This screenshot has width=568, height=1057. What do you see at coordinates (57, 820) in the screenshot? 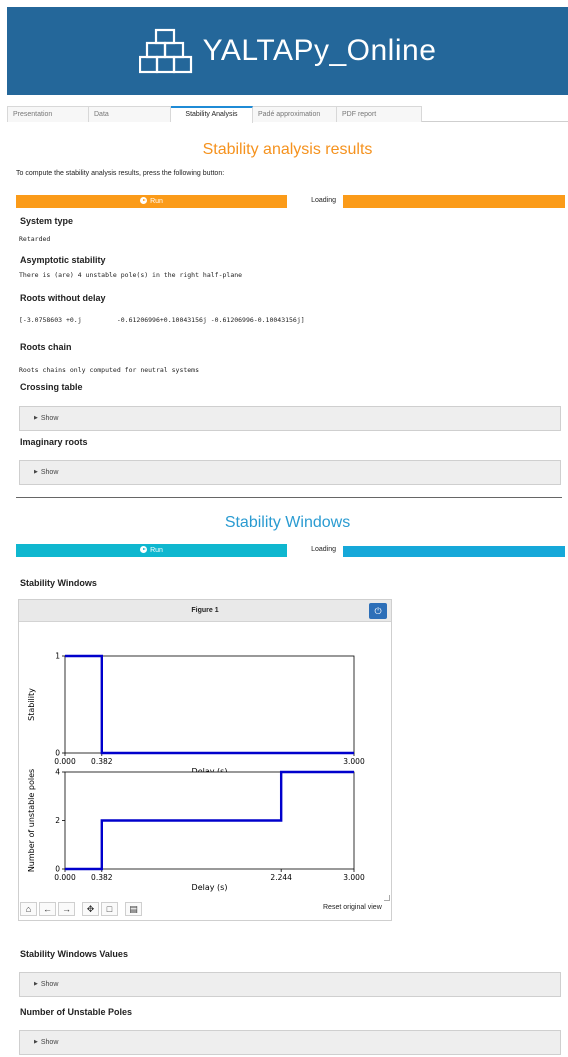
I see `y-tick-label: 2` at bounding box center [57, 820].